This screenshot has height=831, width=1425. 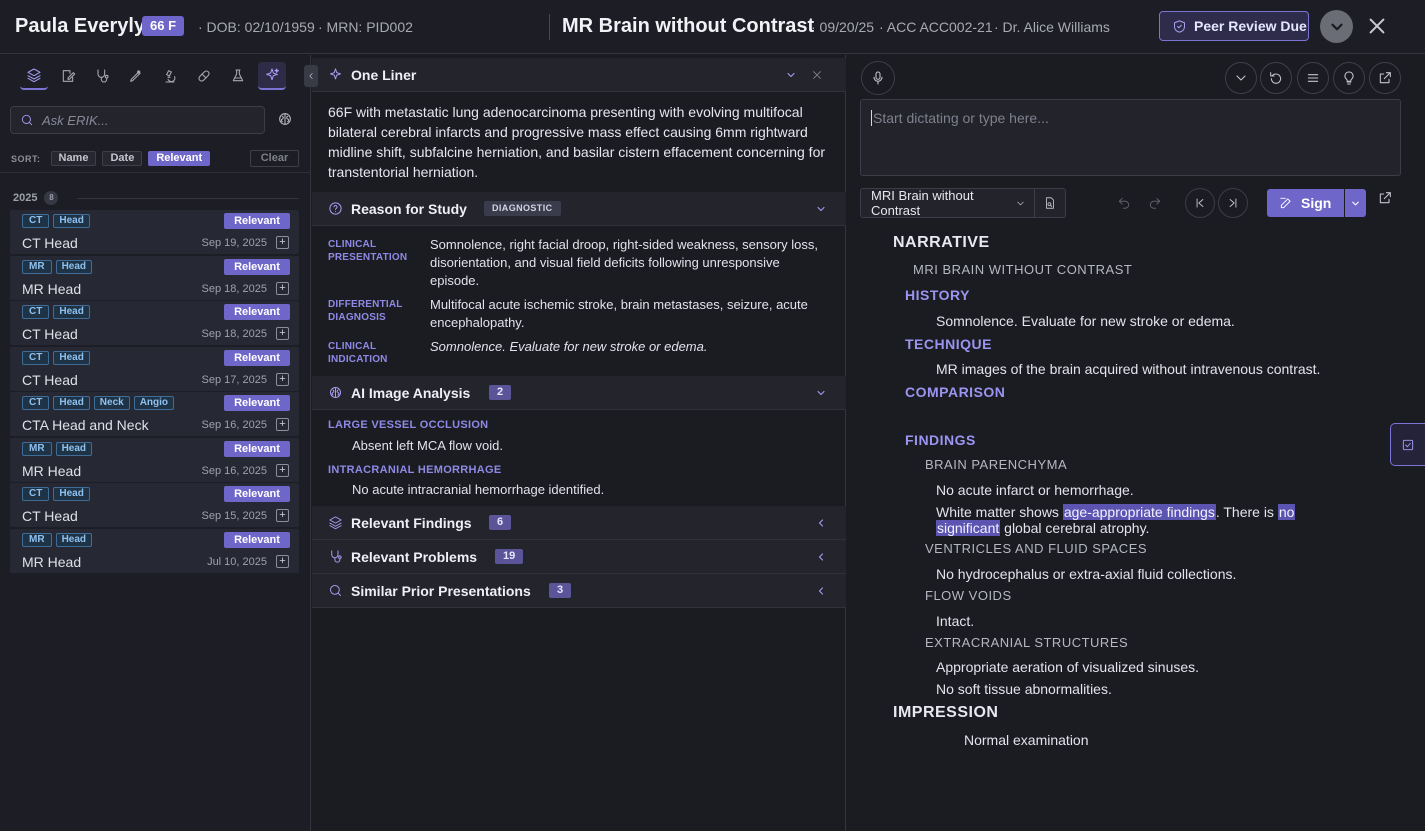 What do you see at coordinates (1155, 203) in the screenshot?
I see `redo-icon` at bounding box center [1155, 203].